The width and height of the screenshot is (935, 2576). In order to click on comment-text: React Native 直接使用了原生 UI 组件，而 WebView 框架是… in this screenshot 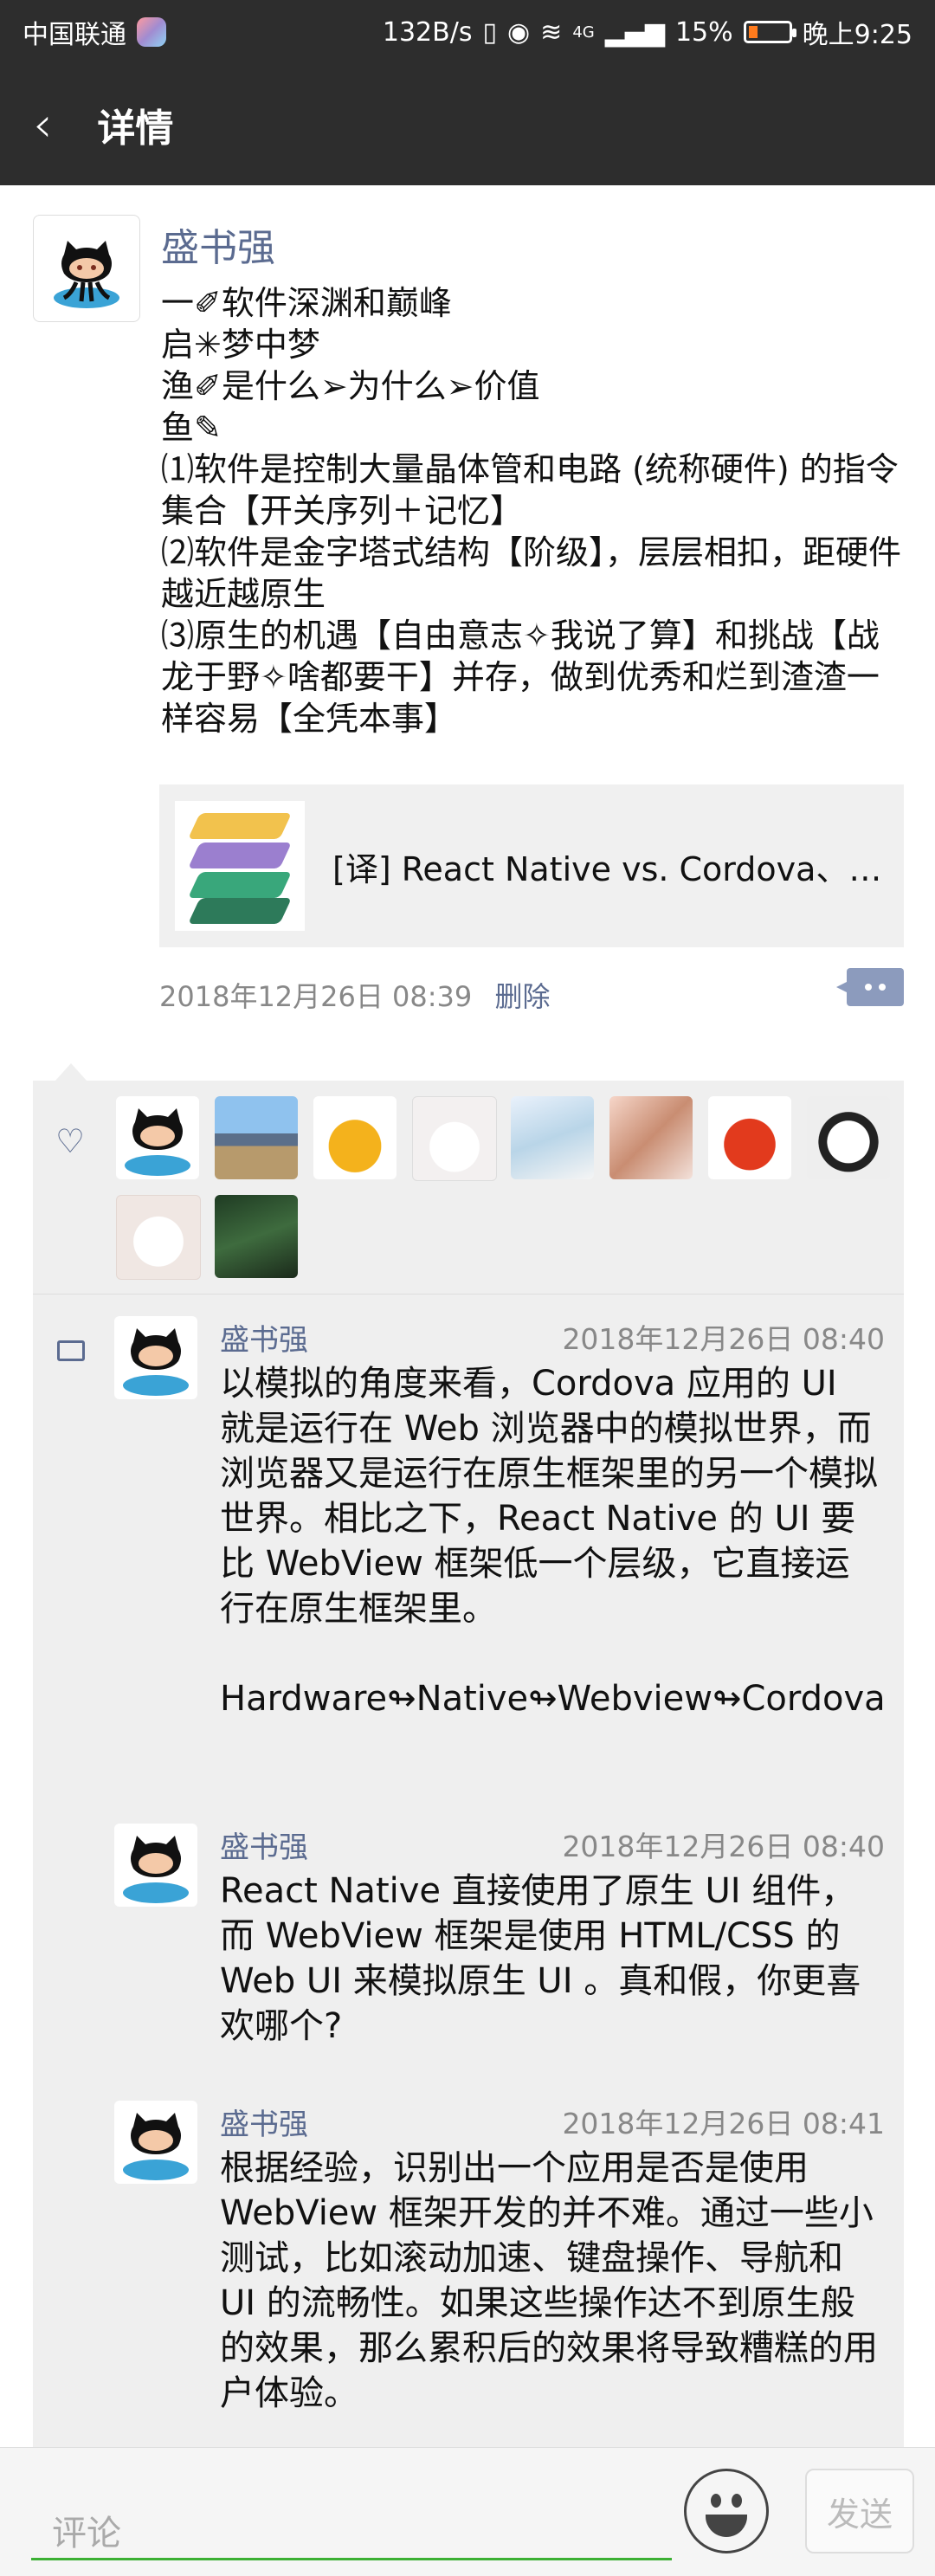, I will do `click(540, 1958)`.